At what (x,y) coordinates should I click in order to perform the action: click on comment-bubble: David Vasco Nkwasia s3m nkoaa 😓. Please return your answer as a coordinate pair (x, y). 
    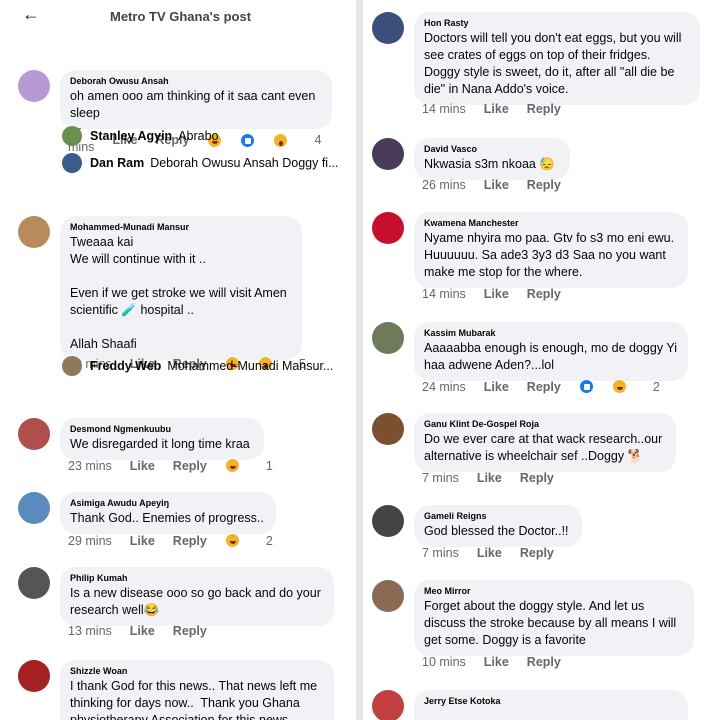
    Looking at the image, I should click on (492, 159).